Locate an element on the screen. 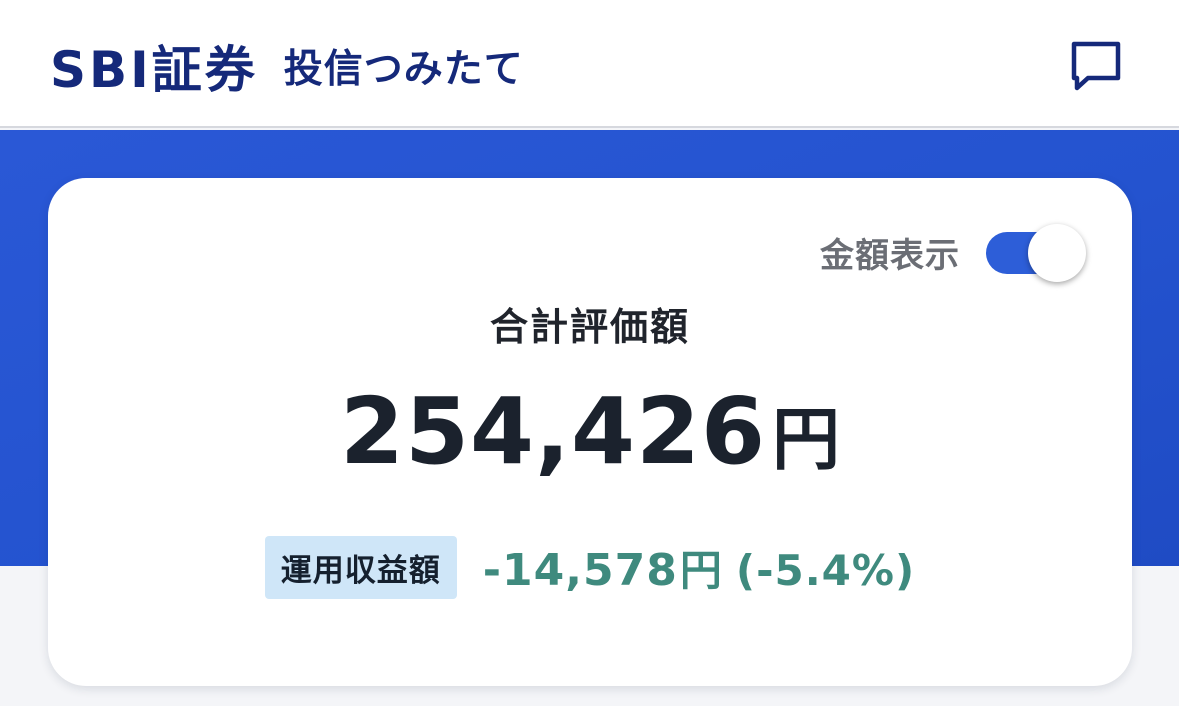 The height and width of the screenshot is (706, 1179). chat-bubble-icon is located at coordinates (1096, 66).